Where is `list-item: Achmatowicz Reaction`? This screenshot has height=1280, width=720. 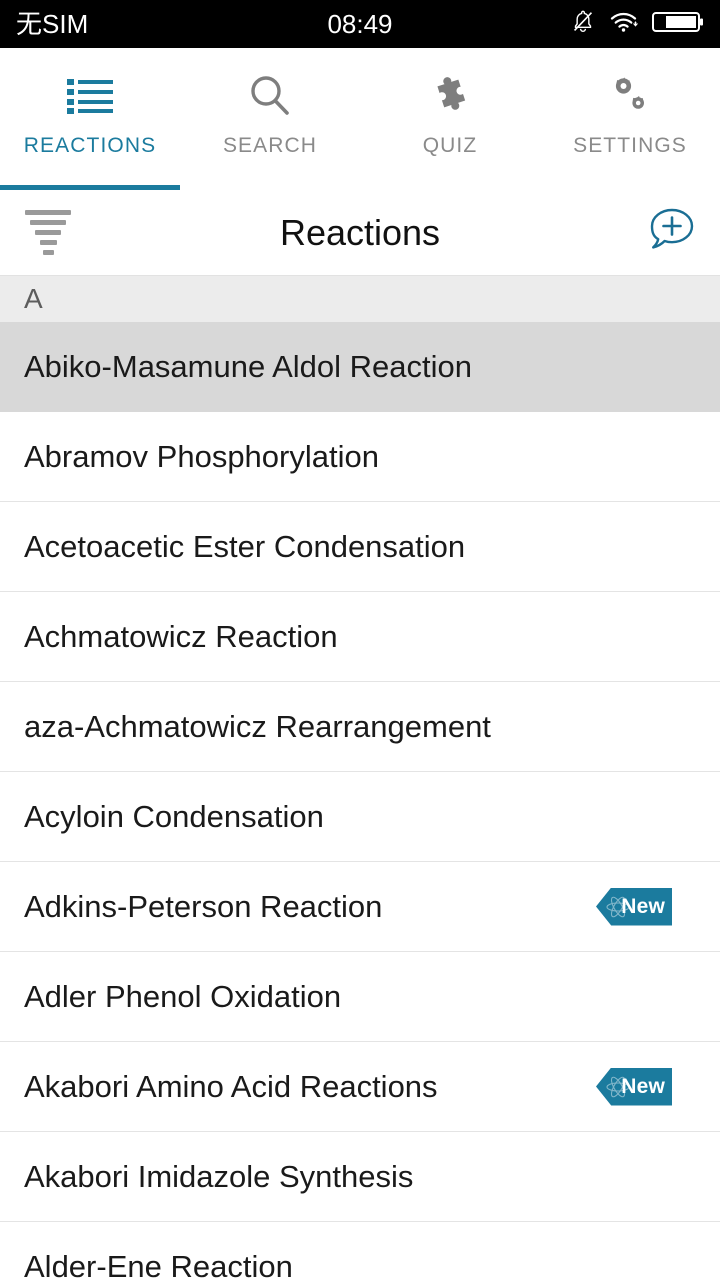
list-item: Achmatowicz Reaction is located at coordinates (360, 637).